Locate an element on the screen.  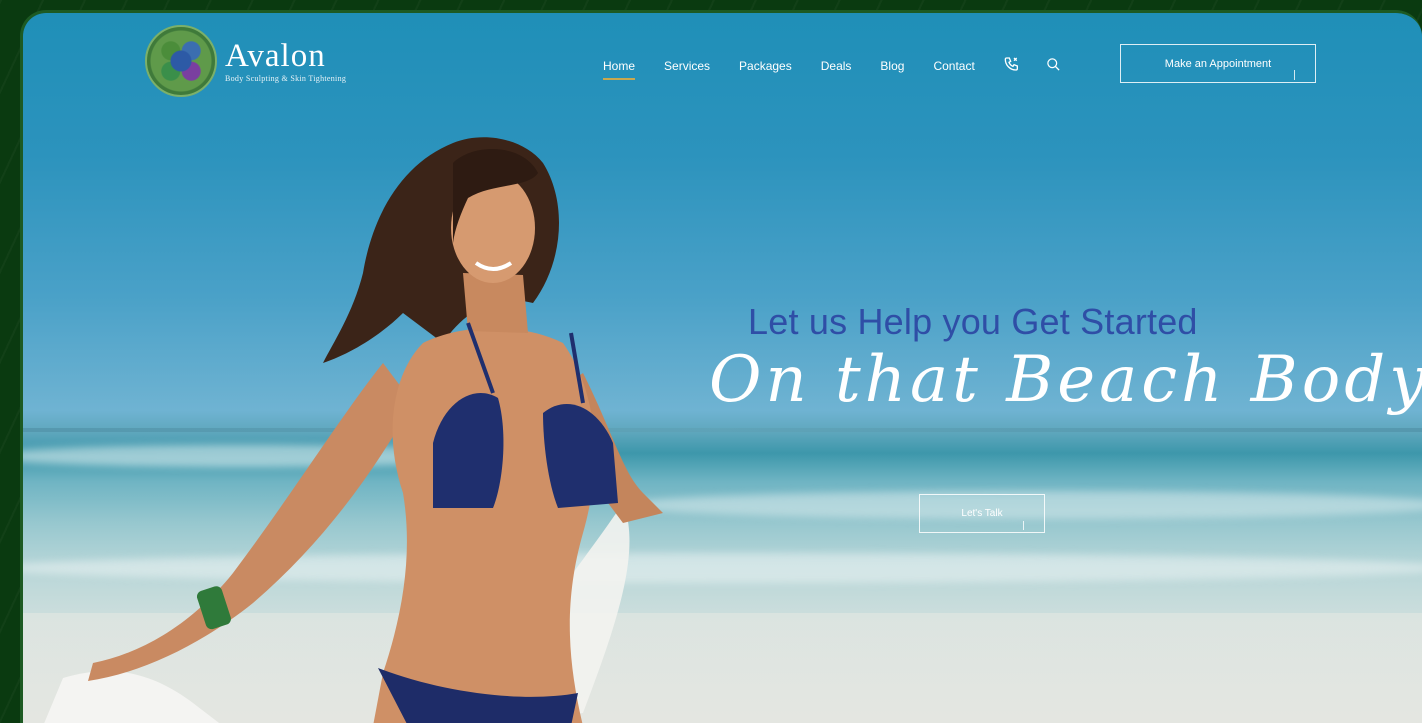
lets-talk-button: Let's Talk is located at coordinates (982, 513).